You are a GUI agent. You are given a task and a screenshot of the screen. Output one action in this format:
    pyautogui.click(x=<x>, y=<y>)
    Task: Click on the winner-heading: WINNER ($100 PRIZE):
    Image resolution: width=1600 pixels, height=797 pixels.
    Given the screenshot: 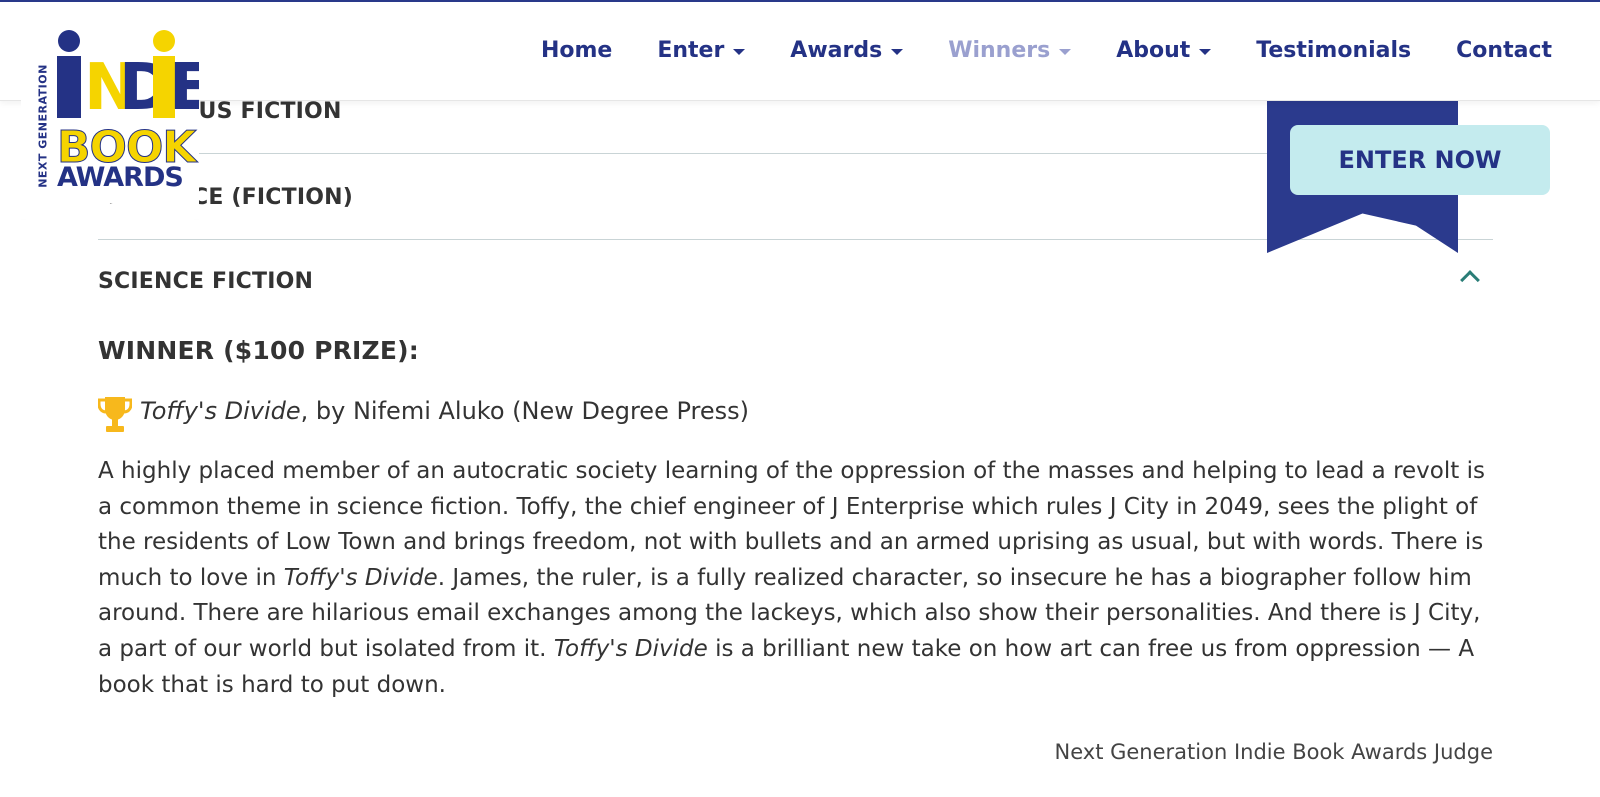 What is the action you would take?
    pyautogui.click(x=258, y=350)
    